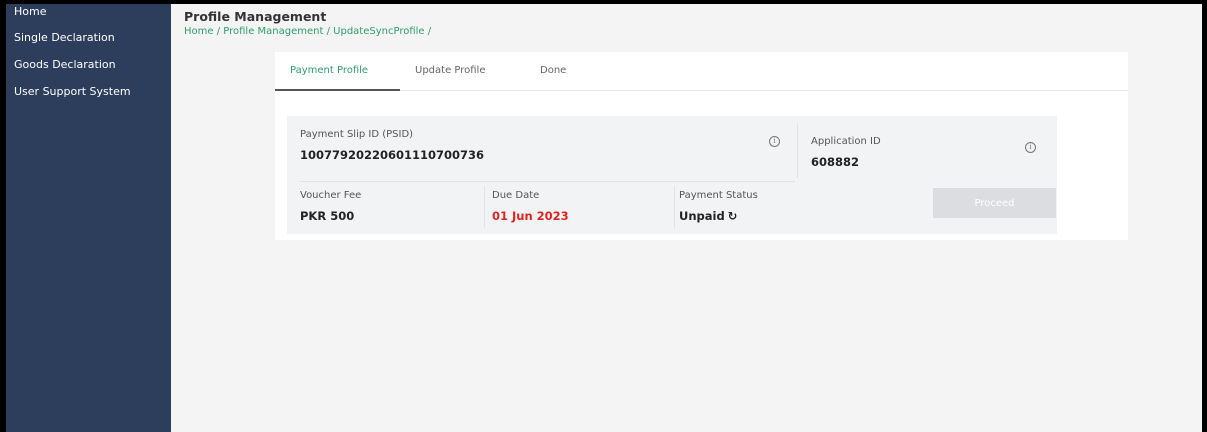  I want to click on sidebar-item-user-support-system: User Support System, so click(88, 91).